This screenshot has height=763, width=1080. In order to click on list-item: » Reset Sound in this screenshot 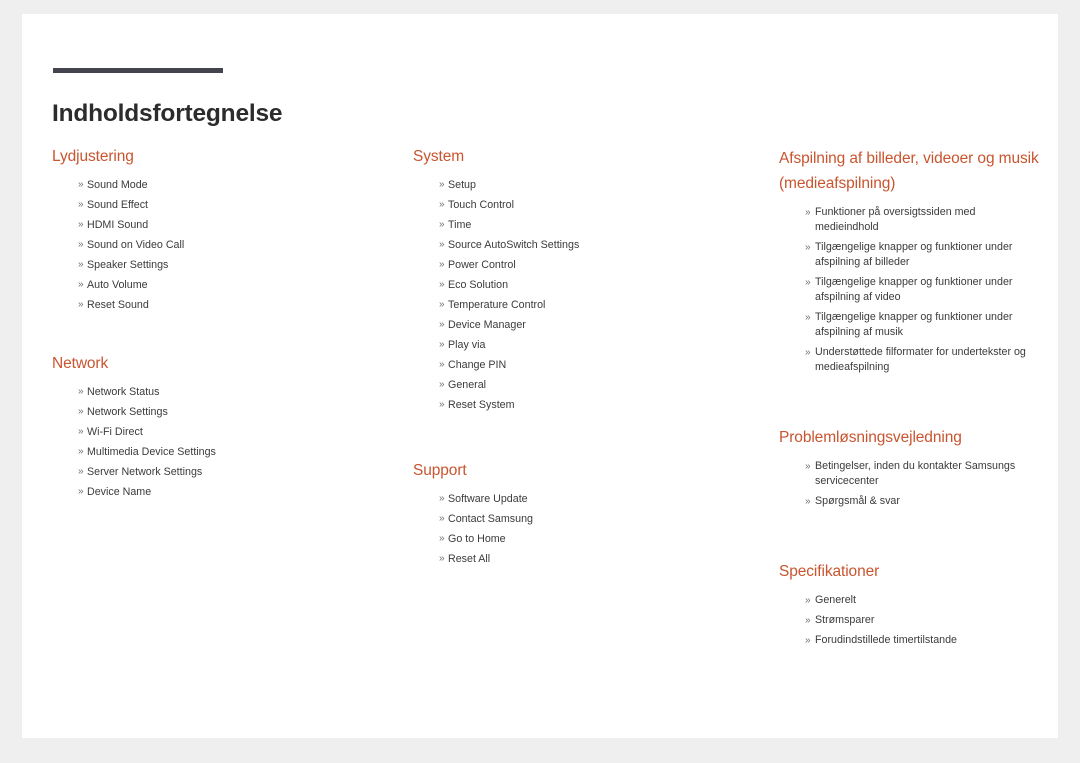, I will do `click(230, 305)`.